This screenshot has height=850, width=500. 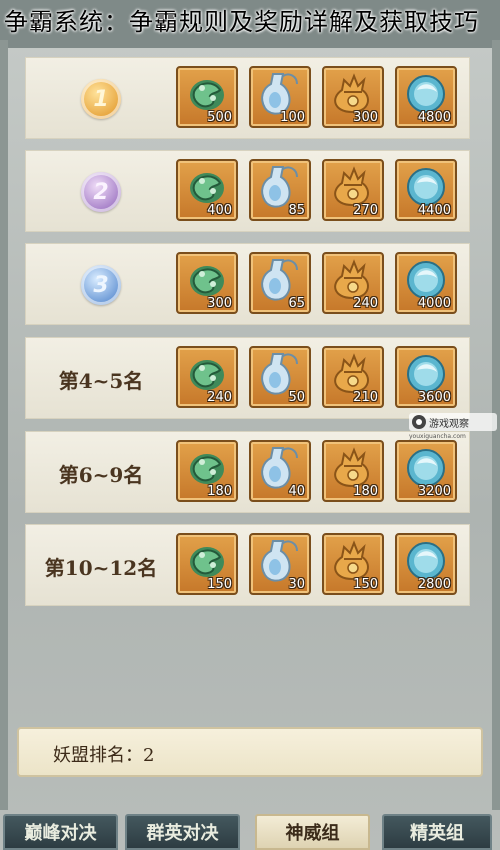 What do you see at coordinates (296, 303) in the screenshot?
I see `reward-quantity: 65` at bounding box center [296, 303].